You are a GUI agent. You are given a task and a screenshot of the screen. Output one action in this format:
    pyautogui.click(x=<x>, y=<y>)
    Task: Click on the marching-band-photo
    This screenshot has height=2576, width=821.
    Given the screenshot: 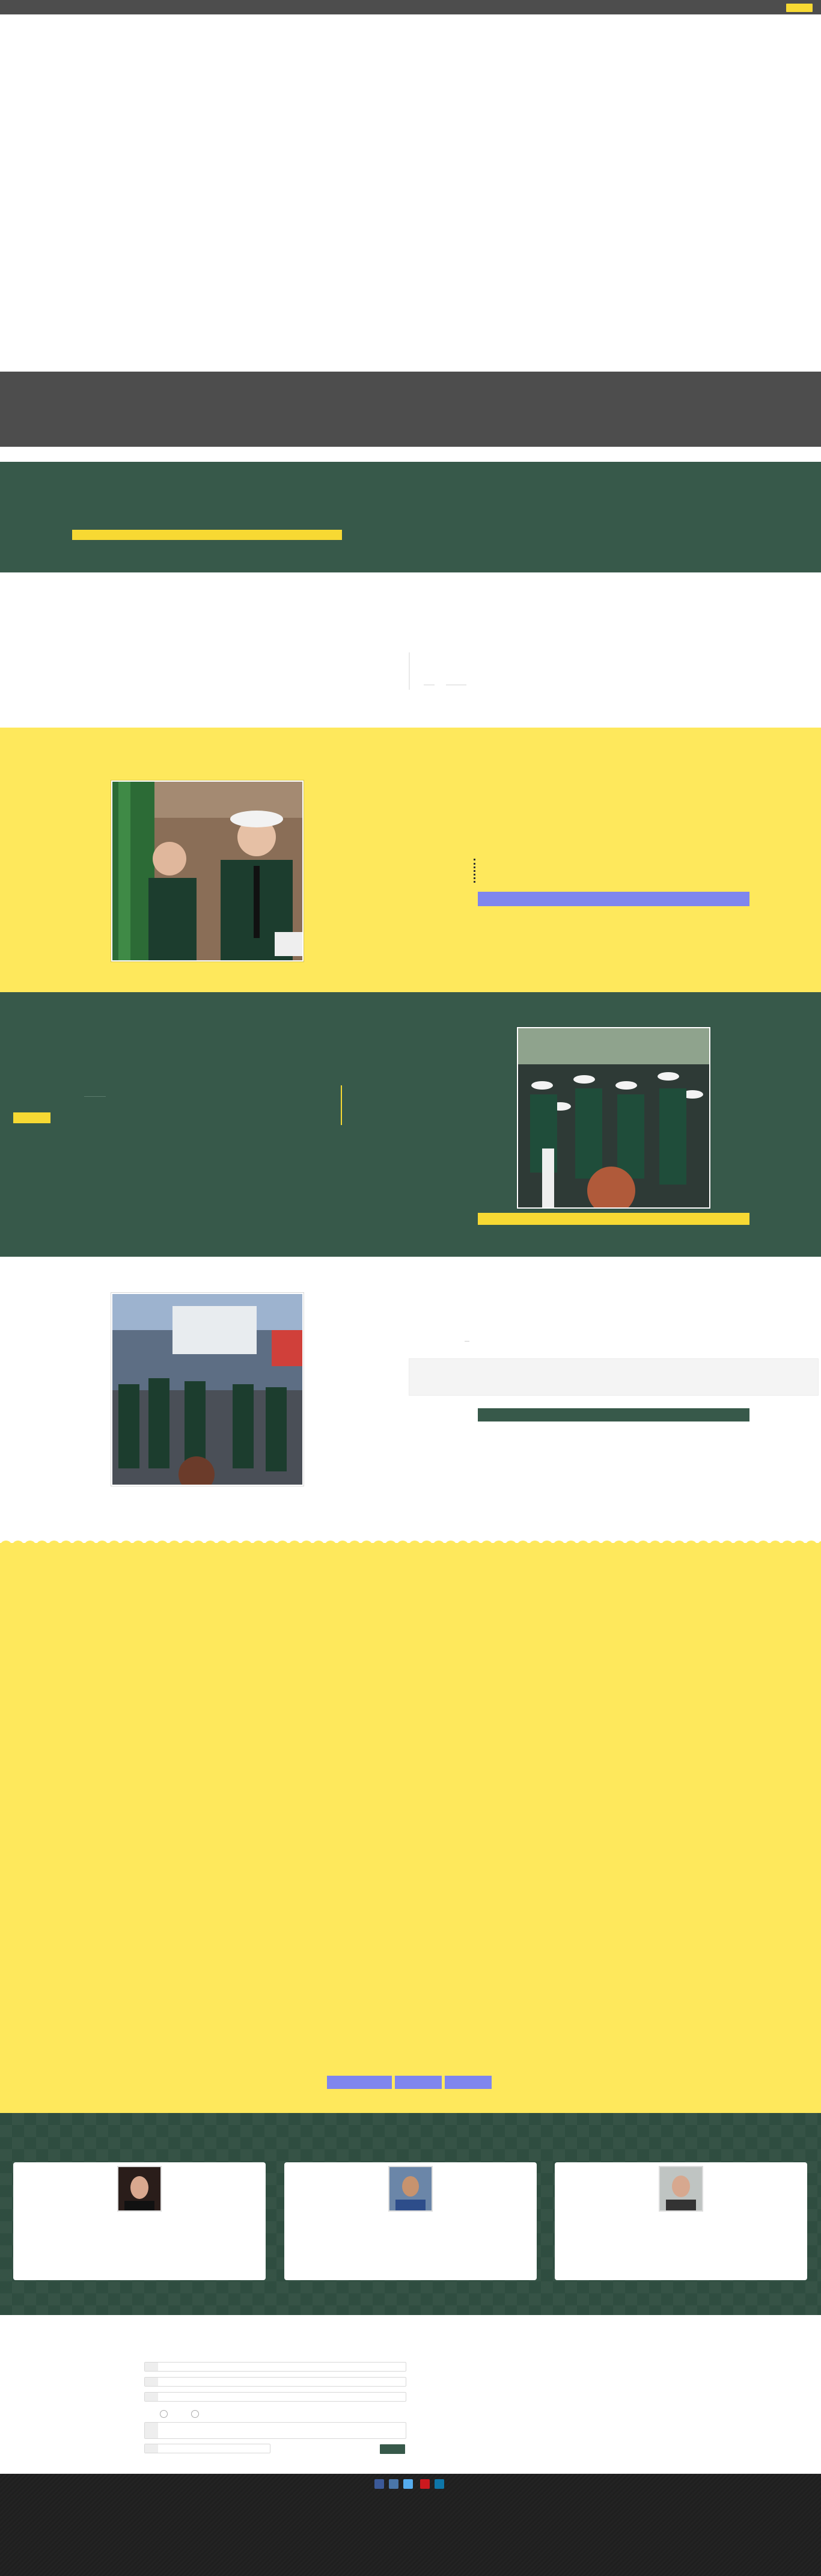 What is the action you would take?
    pyautogui.click(x=614, y=1118)
    